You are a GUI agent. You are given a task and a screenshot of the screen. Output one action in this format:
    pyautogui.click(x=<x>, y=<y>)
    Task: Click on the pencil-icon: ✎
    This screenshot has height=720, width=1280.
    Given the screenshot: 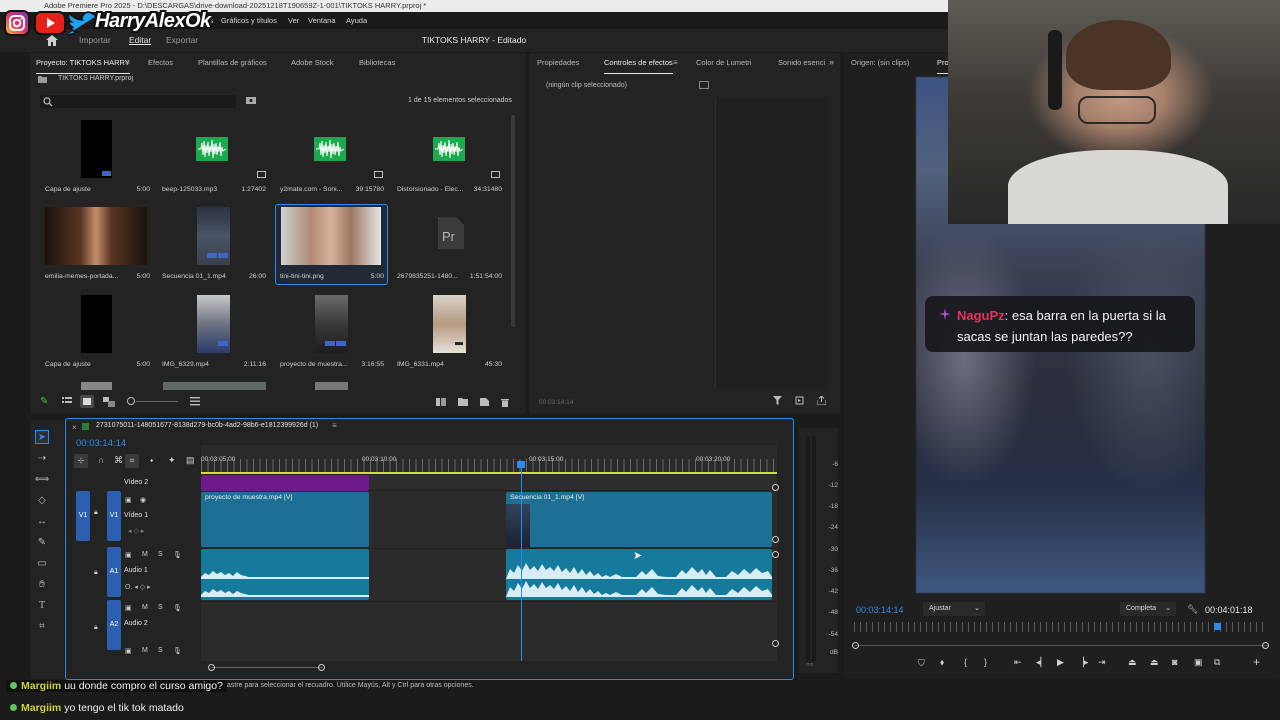 What is the action you would take?
    pyautogui.click(x=45, y=402)
    